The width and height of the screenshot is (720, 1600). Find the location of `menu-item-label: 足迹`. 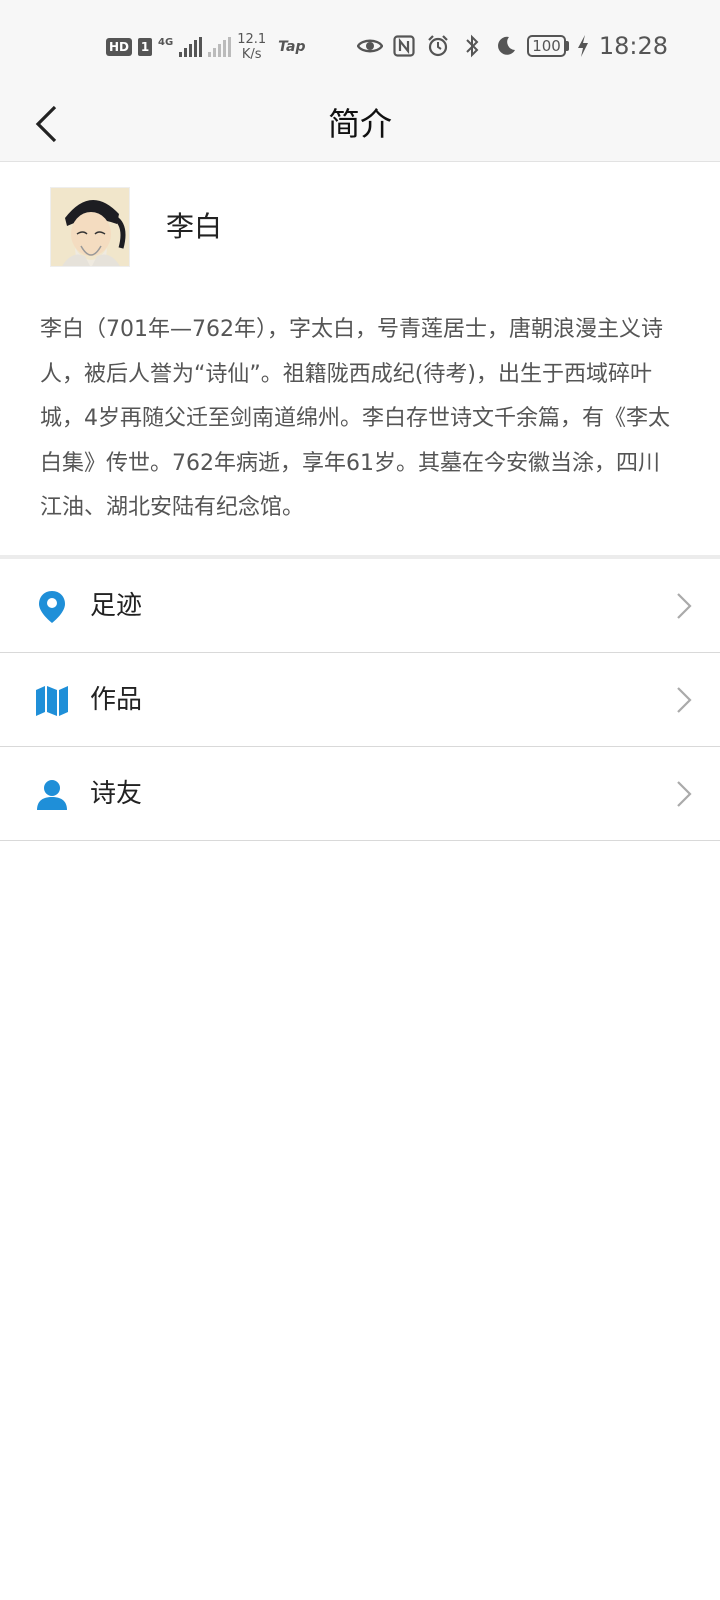

menu-item-label: 足迹 is located at coordinates (116, 606).